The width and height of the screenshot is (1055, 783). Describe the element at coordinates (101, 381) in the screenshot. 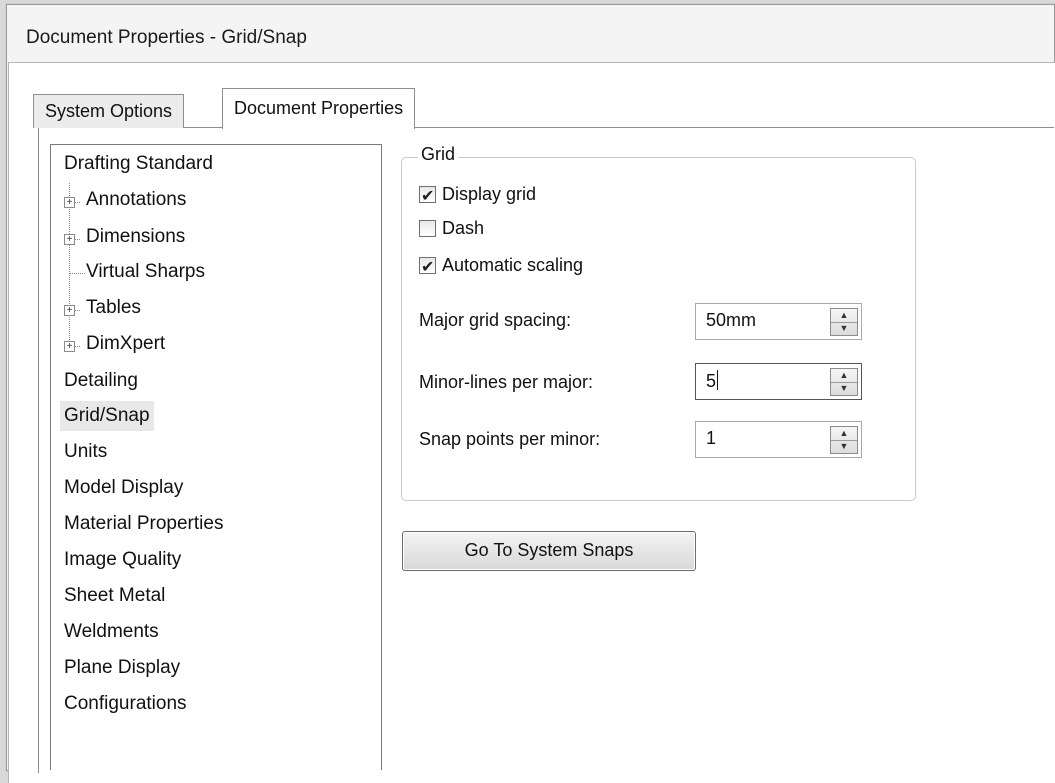

I see `tree-item-detailing: Detailing` at that location.